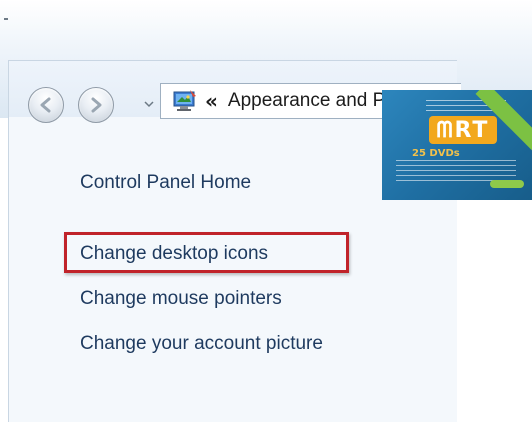 This screenshot has height=422, width=532. I want to click on forward-arrow-icon, so click(96, 105).